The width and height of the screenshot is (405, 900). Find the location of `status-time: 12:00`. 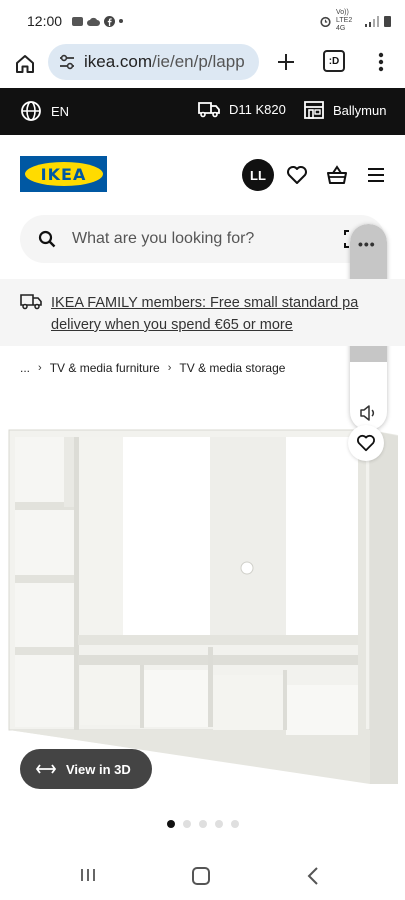

status-time: 12:00 is located at coordinates (45, 21).